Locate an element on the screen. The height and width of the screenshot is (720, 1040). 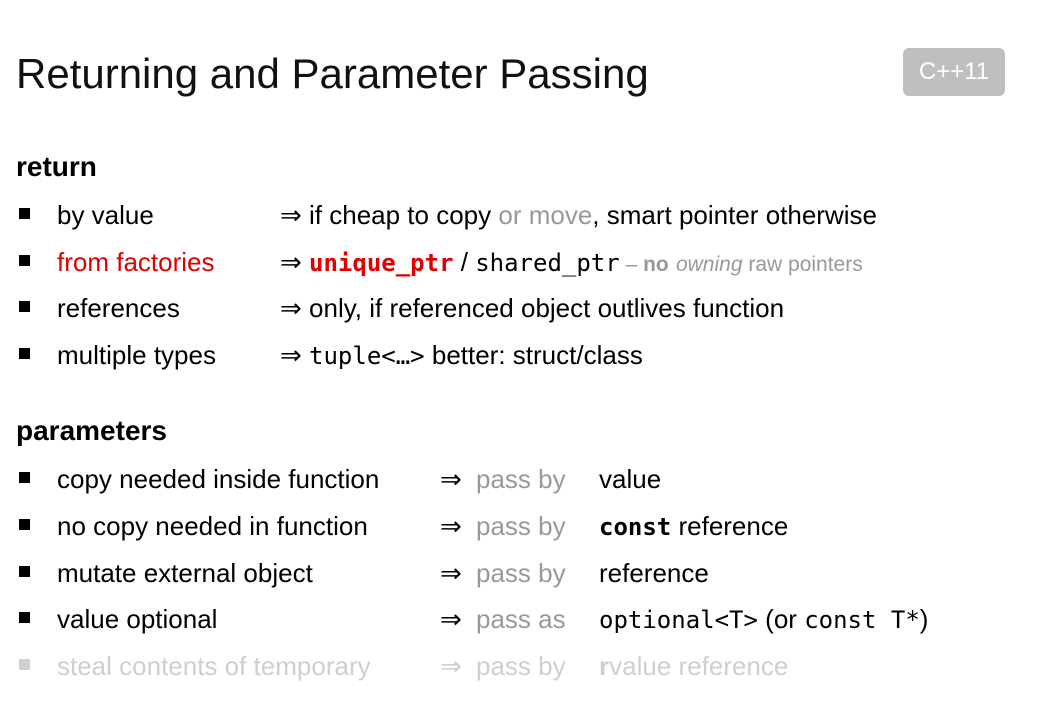
shared-ptr-code: shared_ptr is located at coordinates (547, 263).